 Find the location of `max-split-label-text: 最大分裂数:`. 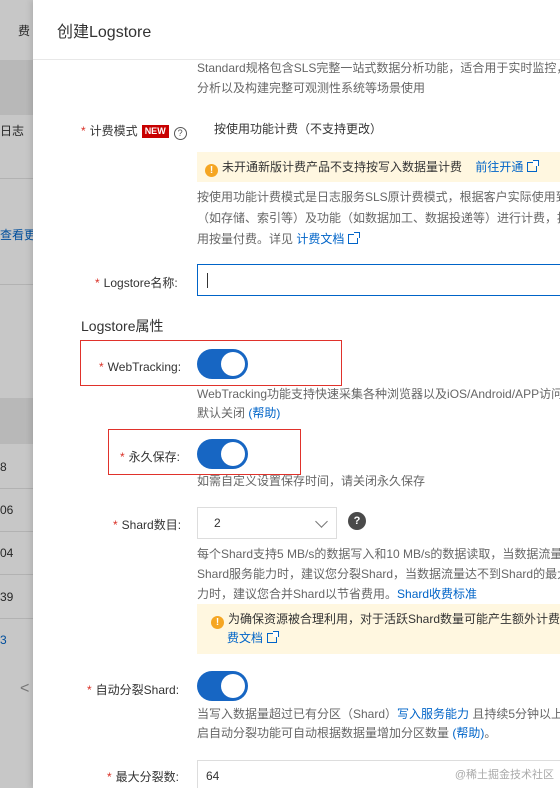

max-split-label-text: 最大分裂数: is located at coordinates (147, 777).